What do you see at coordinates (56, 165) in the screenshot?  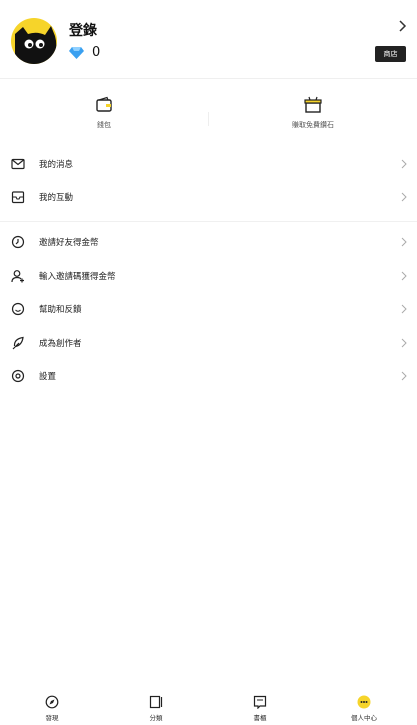 I see `menu-label: 我的消息` at bounding box center [56, 165].